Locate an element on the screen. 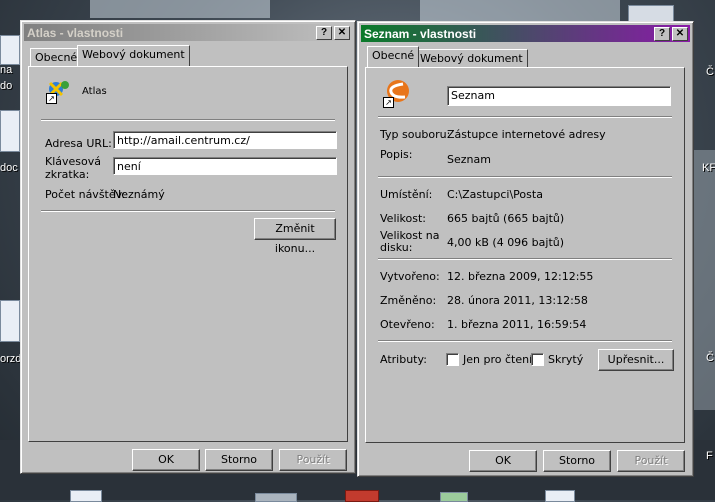  size-label: Velikost: is located at coordinates (403, 218).